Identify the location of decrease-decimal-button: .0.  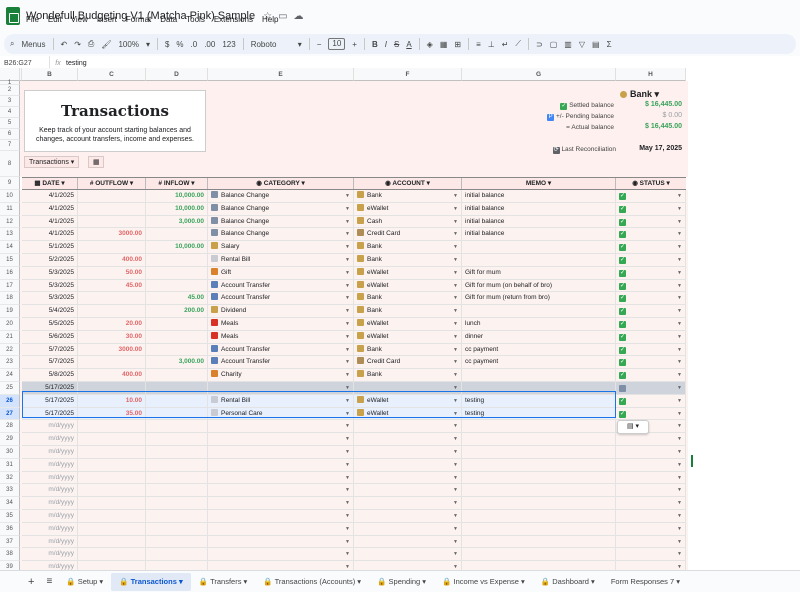
(194, 44).